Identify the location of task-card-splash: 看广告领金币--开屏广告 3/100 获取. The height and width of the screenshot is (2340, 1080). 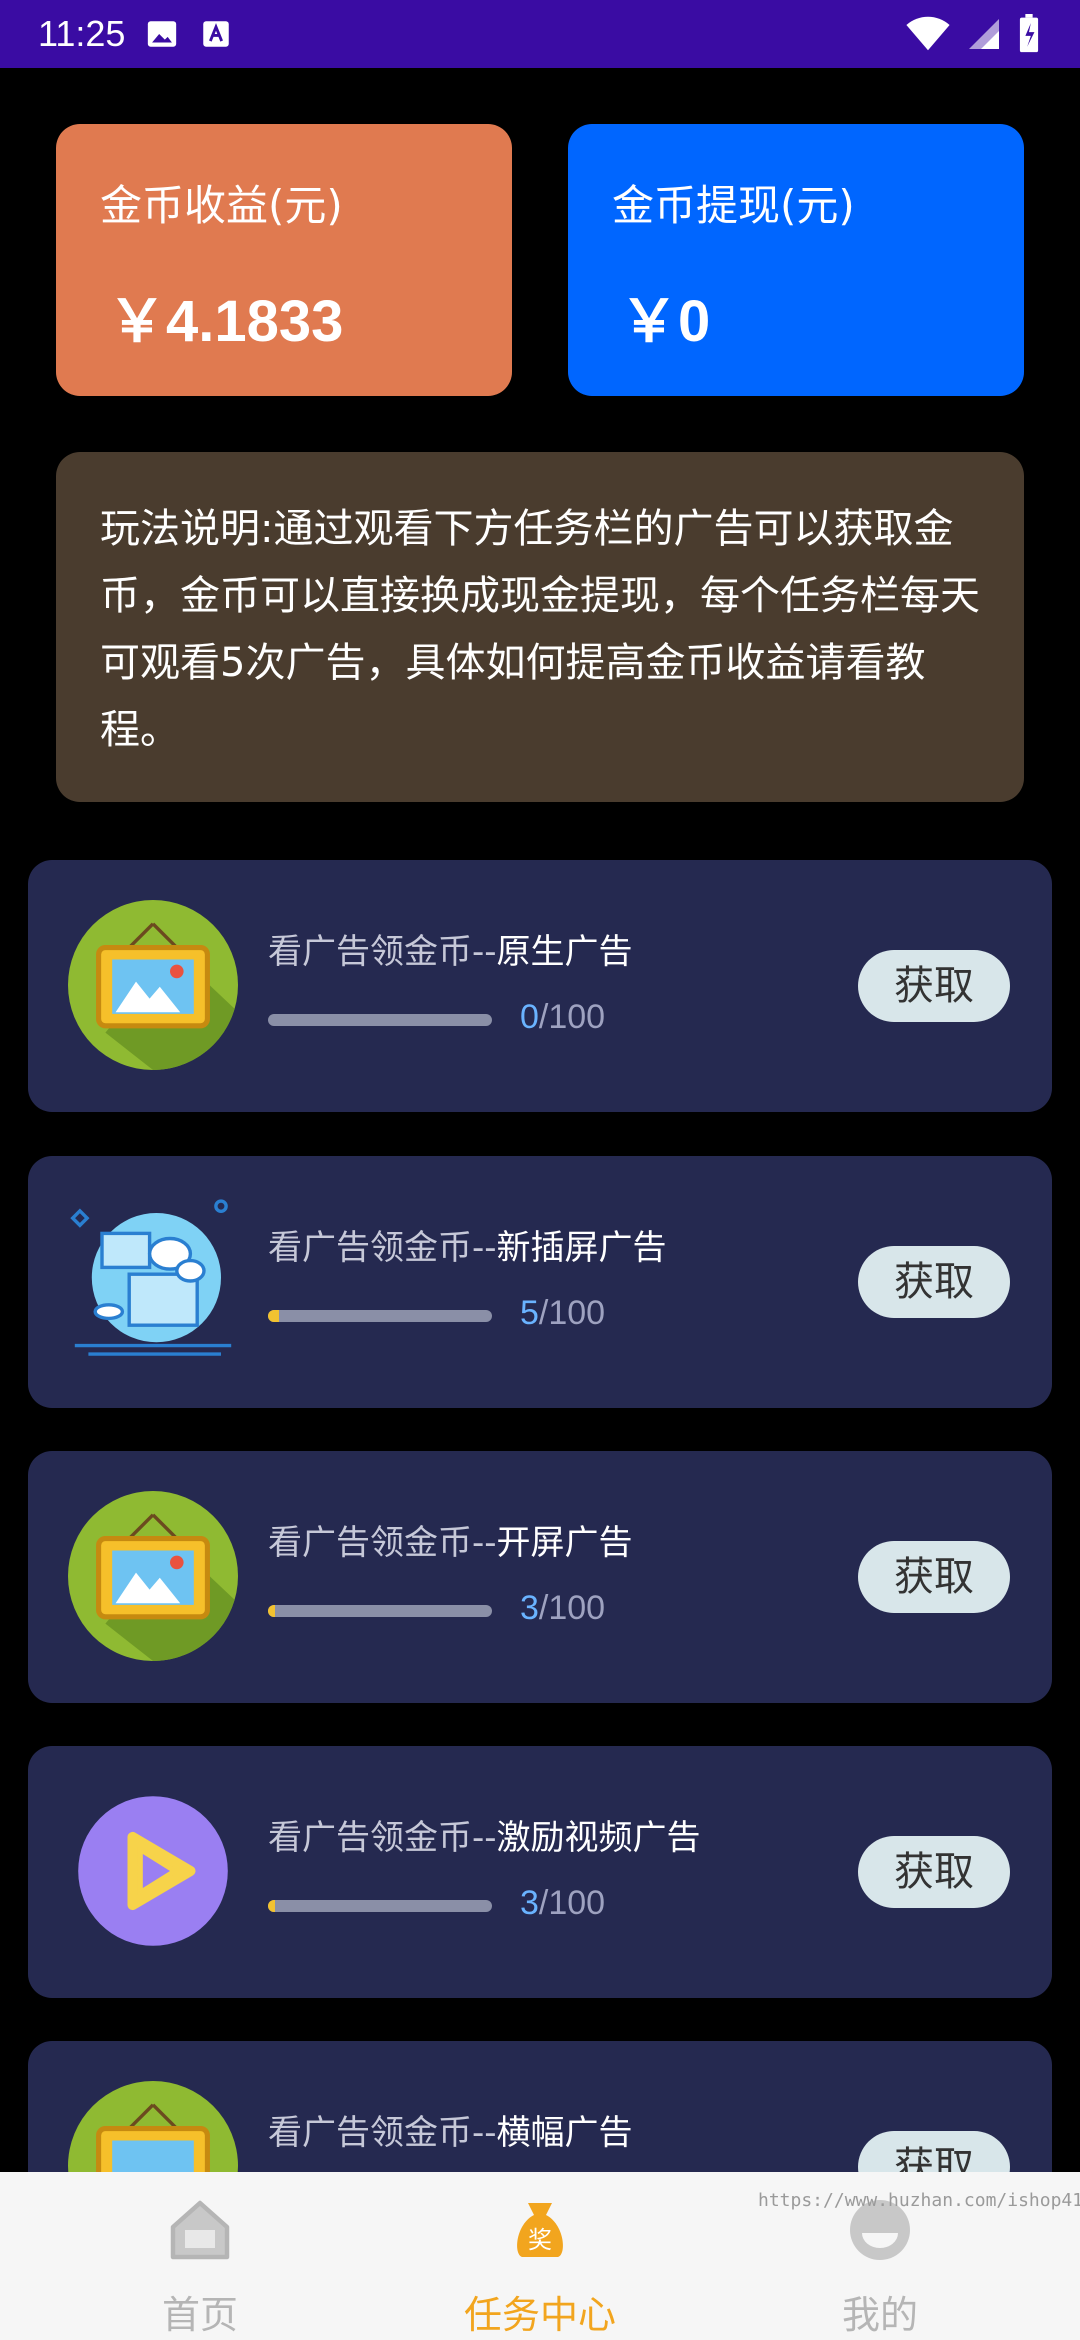
(540, 1577).